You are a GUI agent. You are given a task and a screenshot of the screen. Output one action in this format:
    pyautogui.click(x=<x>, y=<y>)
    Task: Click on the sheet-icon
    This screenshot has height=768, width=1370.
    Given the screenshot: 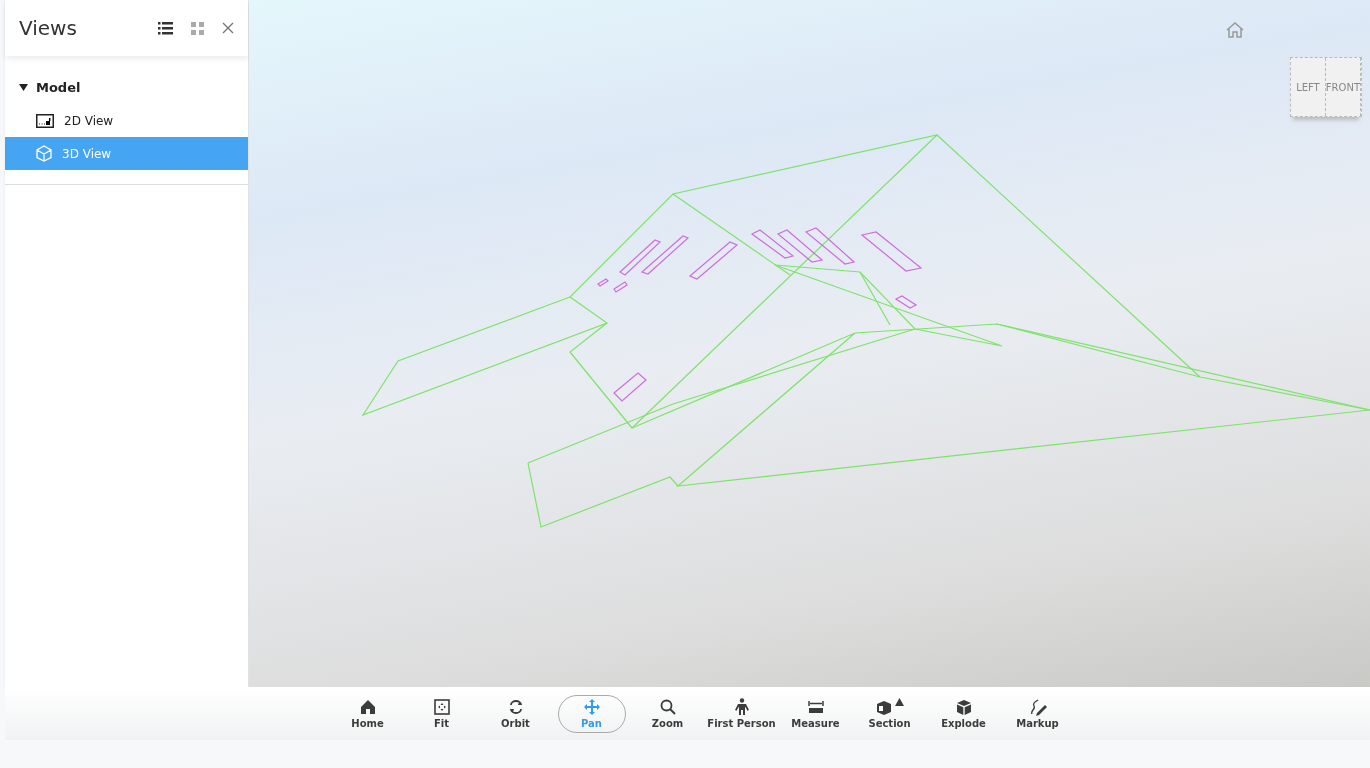 What is the action you would take?
    pyautogui.click(x=45, y=120)
    